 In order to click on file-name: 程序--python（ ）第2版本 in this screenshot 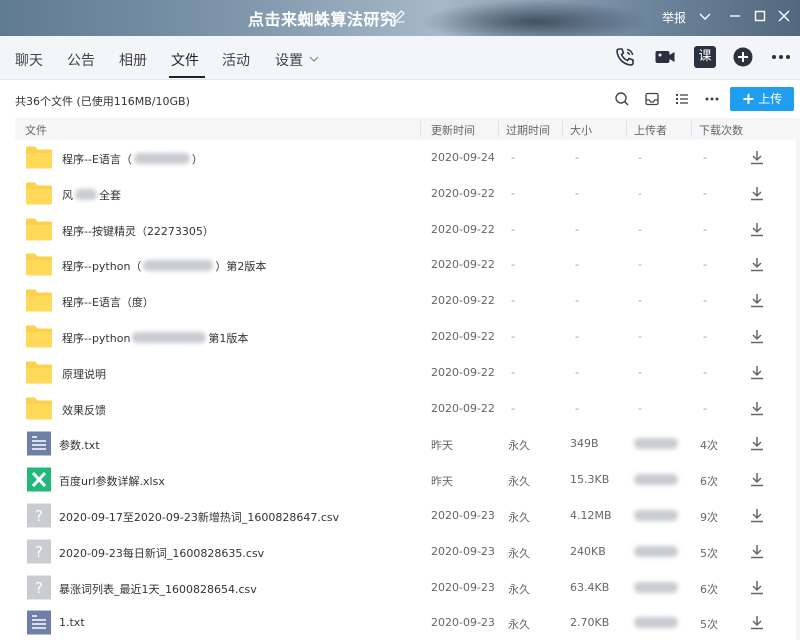, I will do `click(164, 266)`.